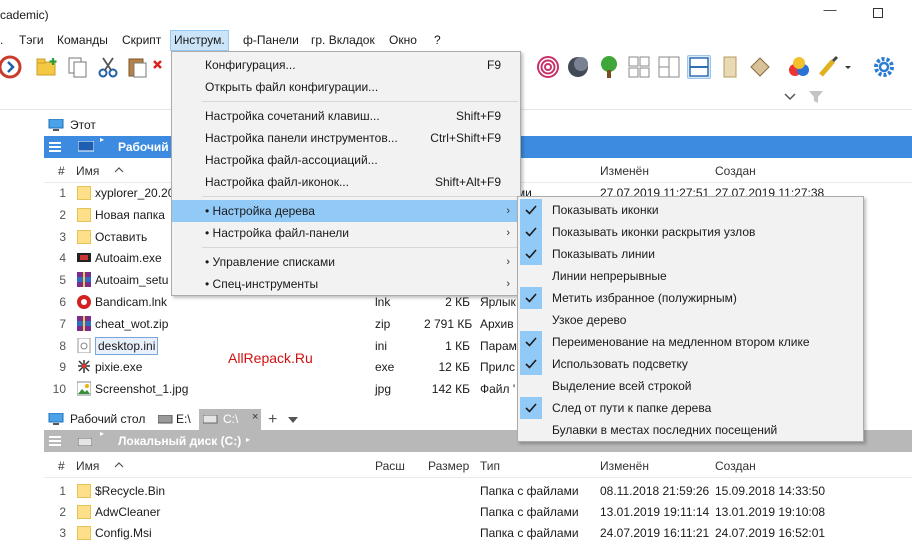  What do you see at coordinates (62, 193) in the screenshot?
I see `row-number: 1` at bounding box center [62, 193].